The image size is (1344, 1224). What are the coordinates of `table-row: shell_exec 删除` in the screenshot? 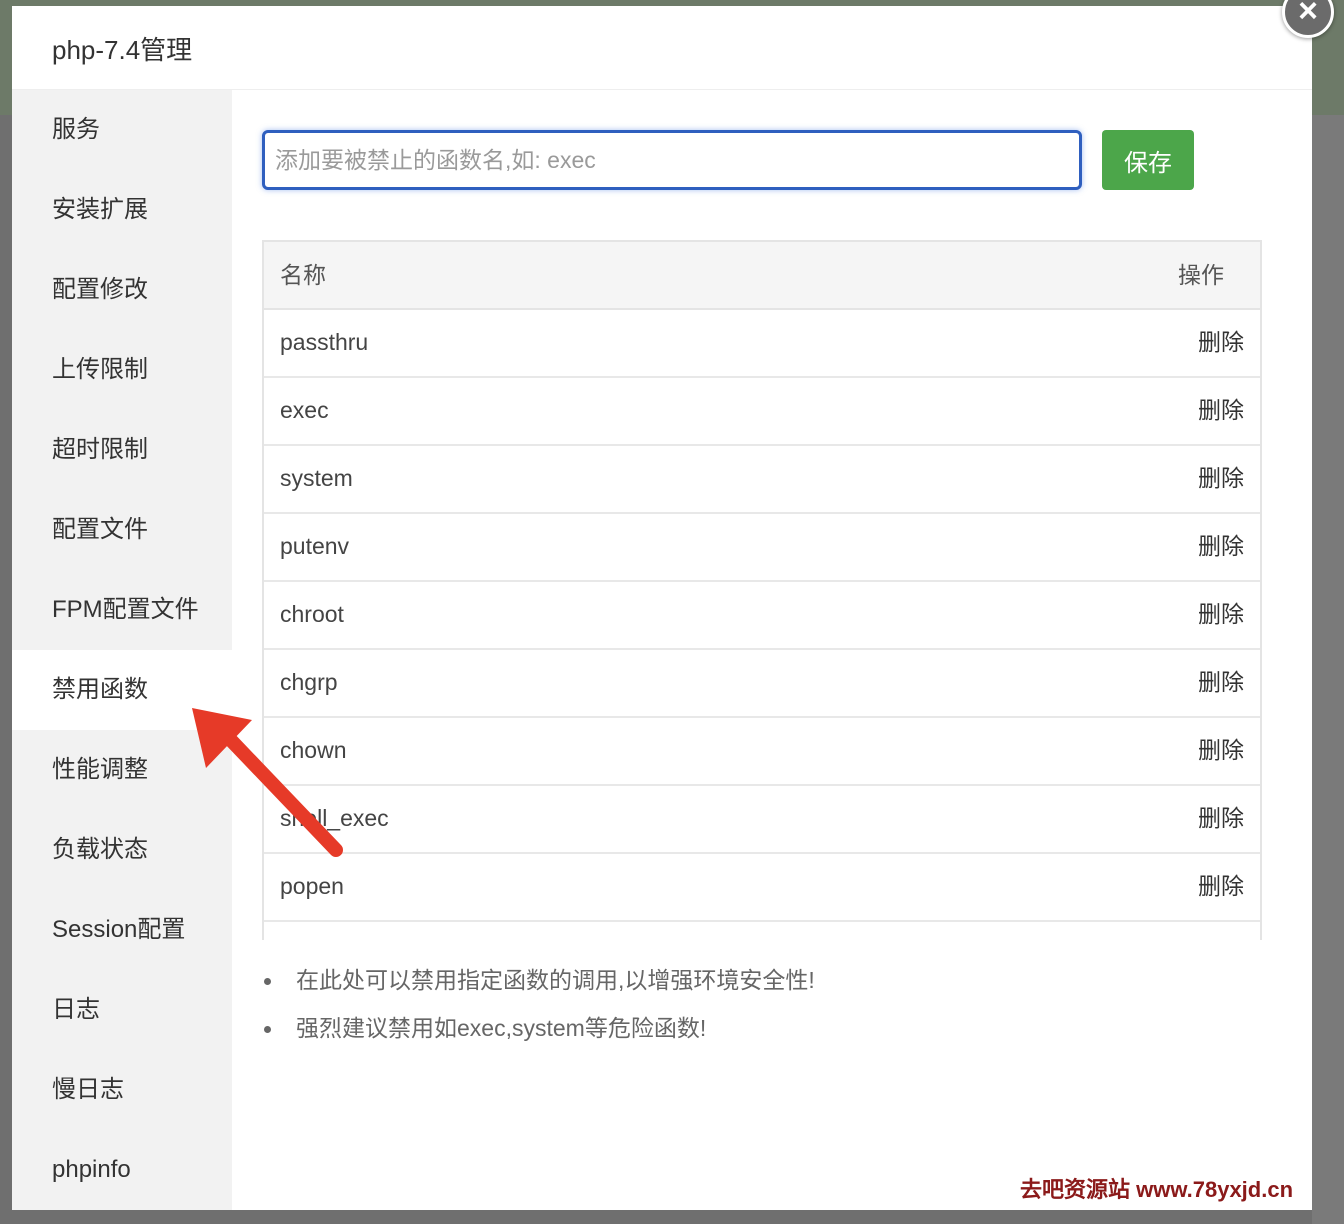 It's located at (762, 820).